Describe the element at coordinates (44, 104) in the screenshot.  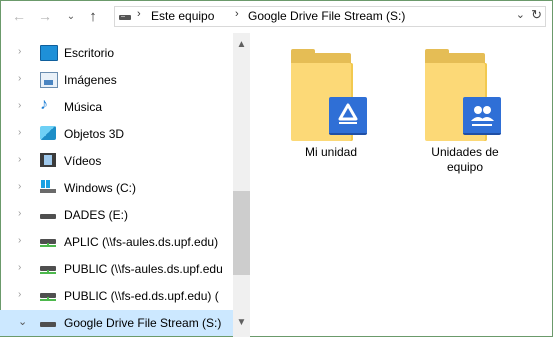
I see `music-icon: ♪` at that location.